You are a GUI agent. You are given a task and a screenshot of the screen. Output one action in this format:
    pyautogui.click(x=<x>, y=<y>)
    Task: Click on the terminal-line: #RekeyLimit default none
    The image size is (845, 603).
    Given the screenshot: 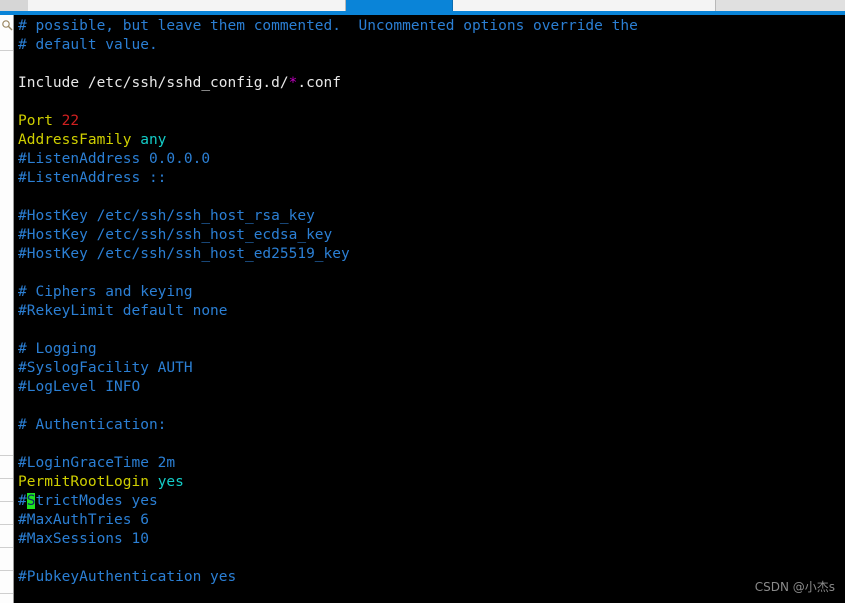 What is the action you would take?
    pyautogui.click(x=431, y=311)
    